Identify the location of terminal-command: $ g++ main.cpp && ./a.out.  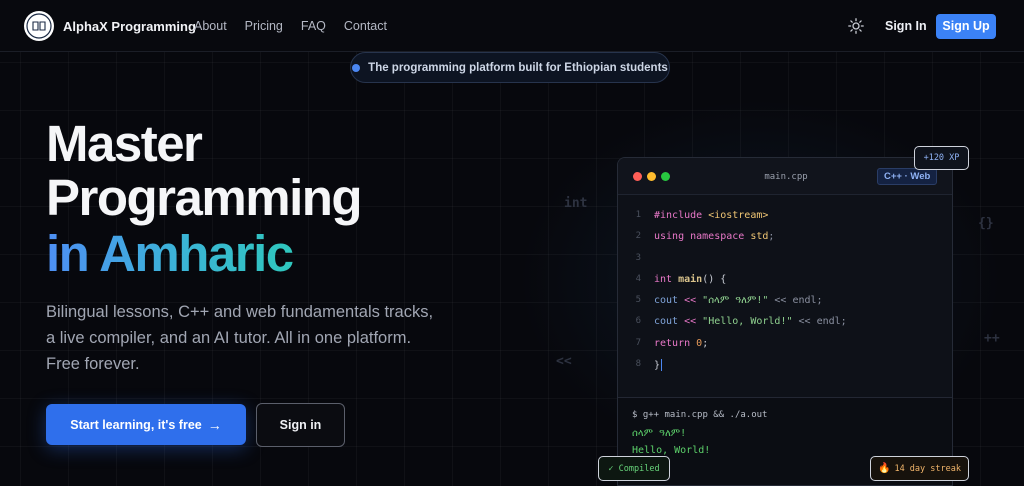
(700, 415).